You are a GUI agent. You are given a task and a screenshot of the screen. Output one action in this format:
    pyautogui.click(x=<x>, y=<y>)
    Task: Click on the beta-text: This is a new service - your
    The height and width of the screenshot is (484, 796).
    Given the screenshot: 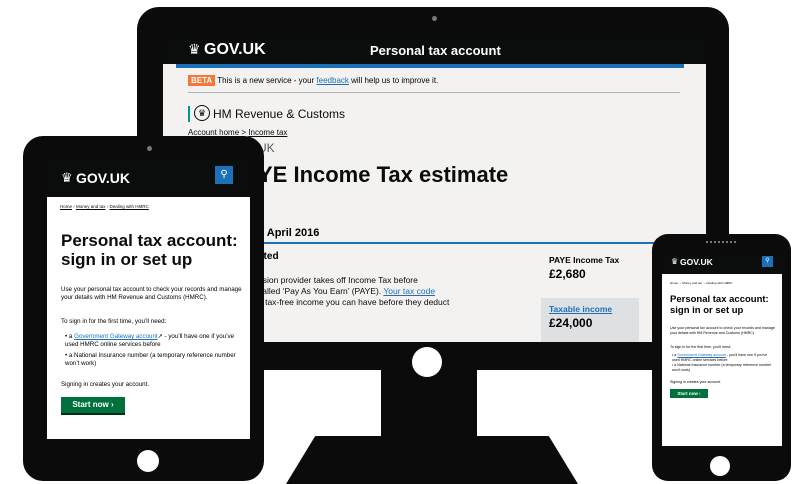 What is the action you would take?
    pyautogui.click(x=266, y=80)
    